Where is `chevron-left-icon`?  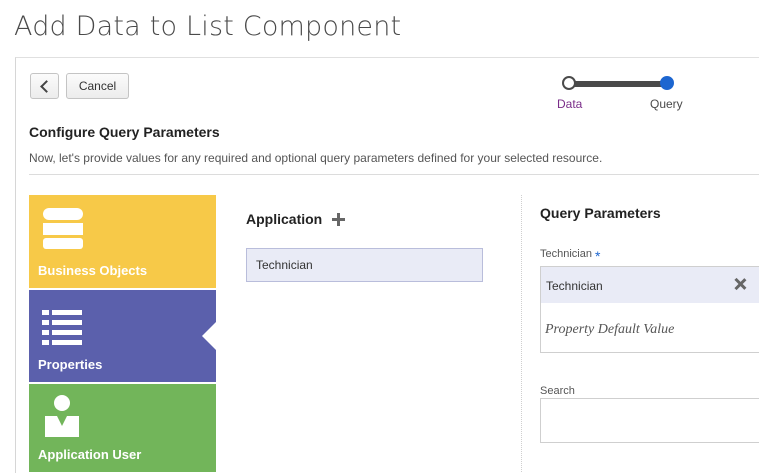 chevron-left-icon is located at coordinates (46, 86).